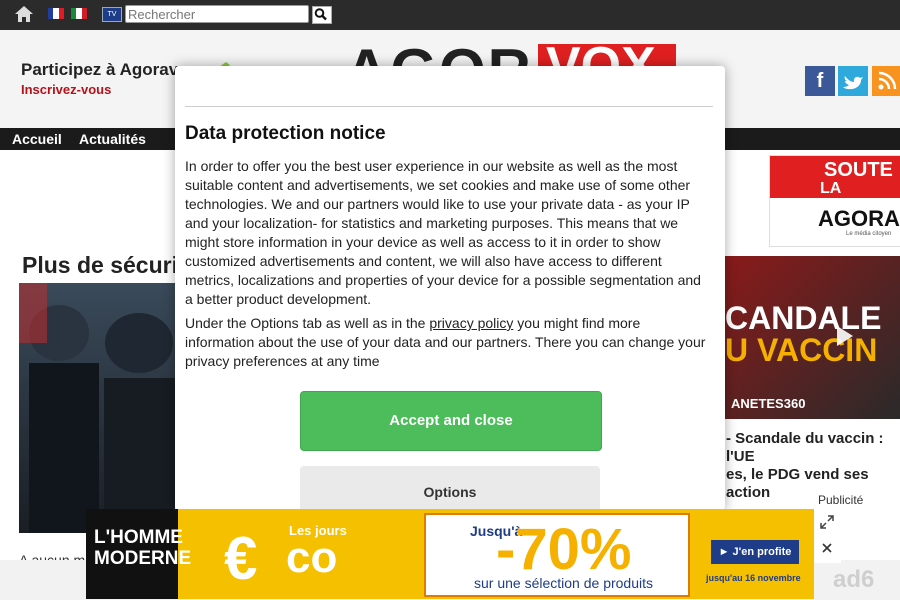 The width and height of the screenshot is (900, 600). Describe the element at coordinates (827, 548) in the screenshot. I see `close-icon` at that location.